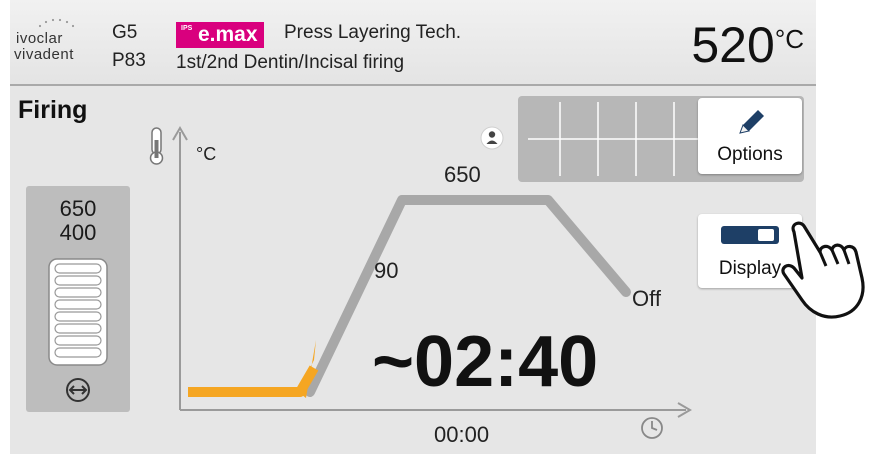  What do you see at coordinates (253, 381) in the screenshot?
I see `firing-curve-progress` at bounding box center [253, 381].